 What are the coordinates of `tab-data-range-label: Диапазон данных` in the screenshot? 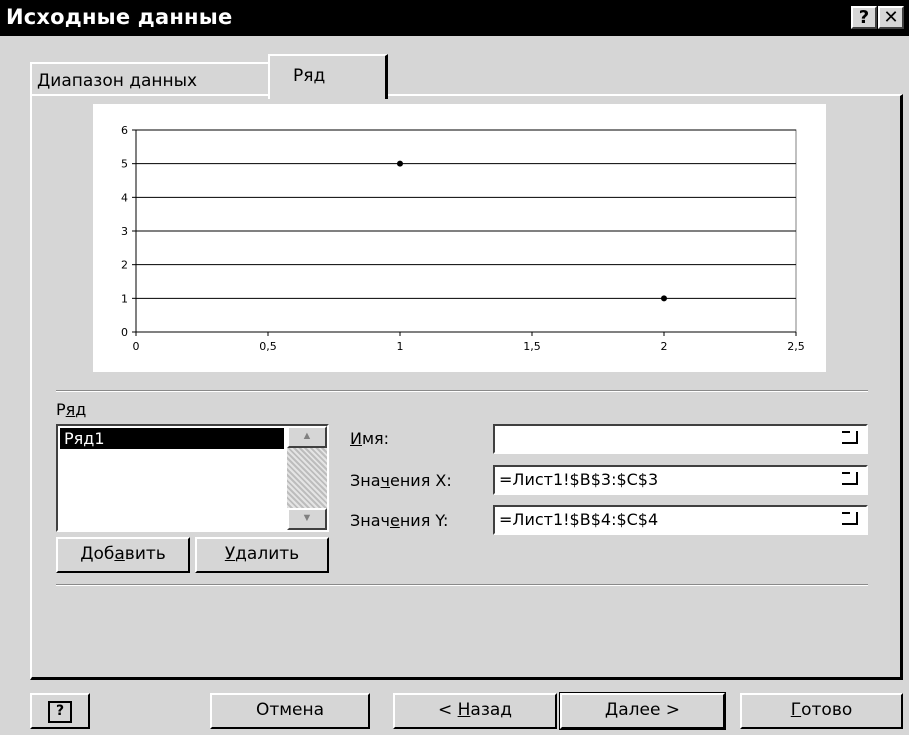 It's located at (117, 81).